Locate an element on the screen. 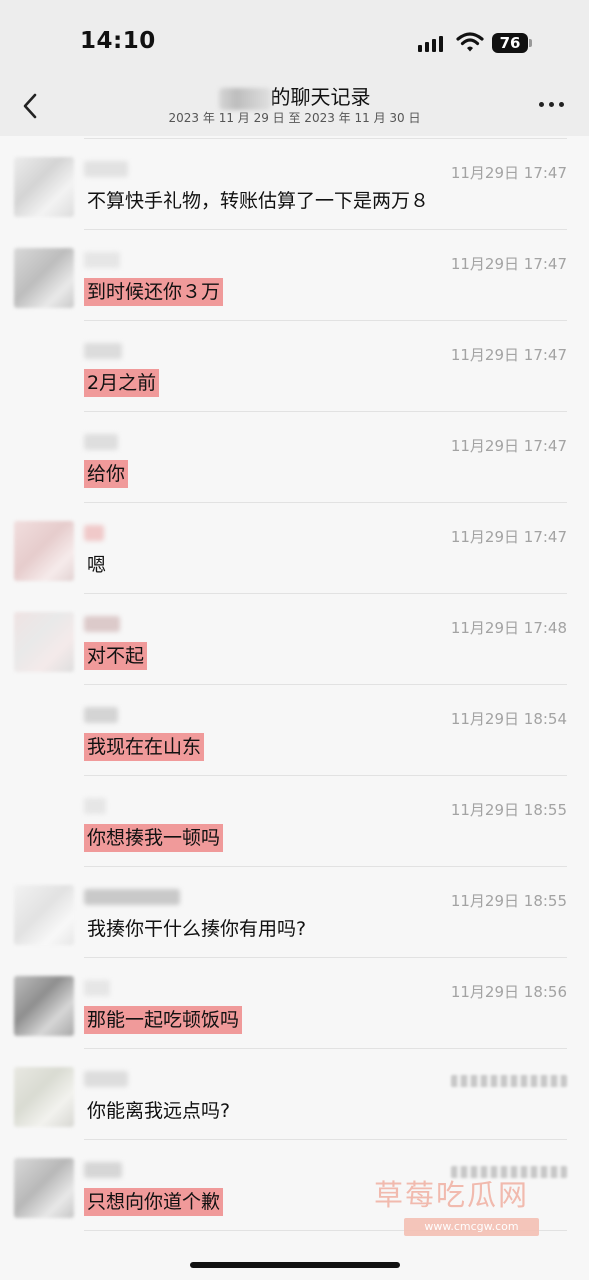 The height and width of the screenshot is (1280, 589). redacted-name is located at coordinates (244, 98).